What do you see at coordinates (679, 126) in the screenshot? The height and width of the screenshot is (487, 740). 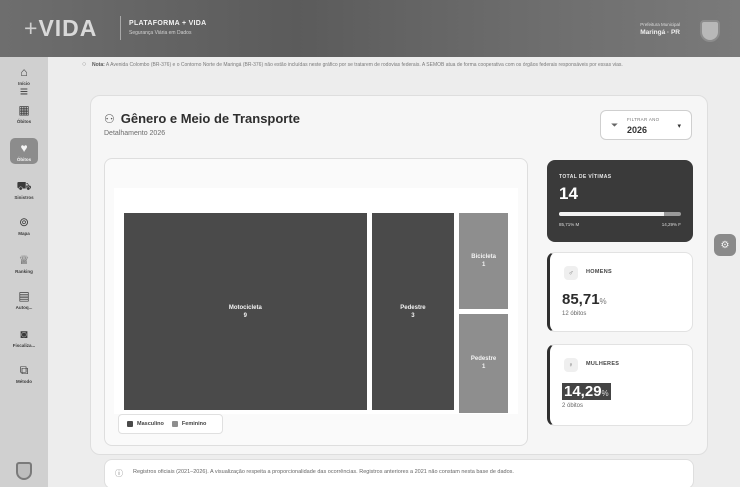 I see `chevron-down-icon: ▾` at bounding box center [679, 126].